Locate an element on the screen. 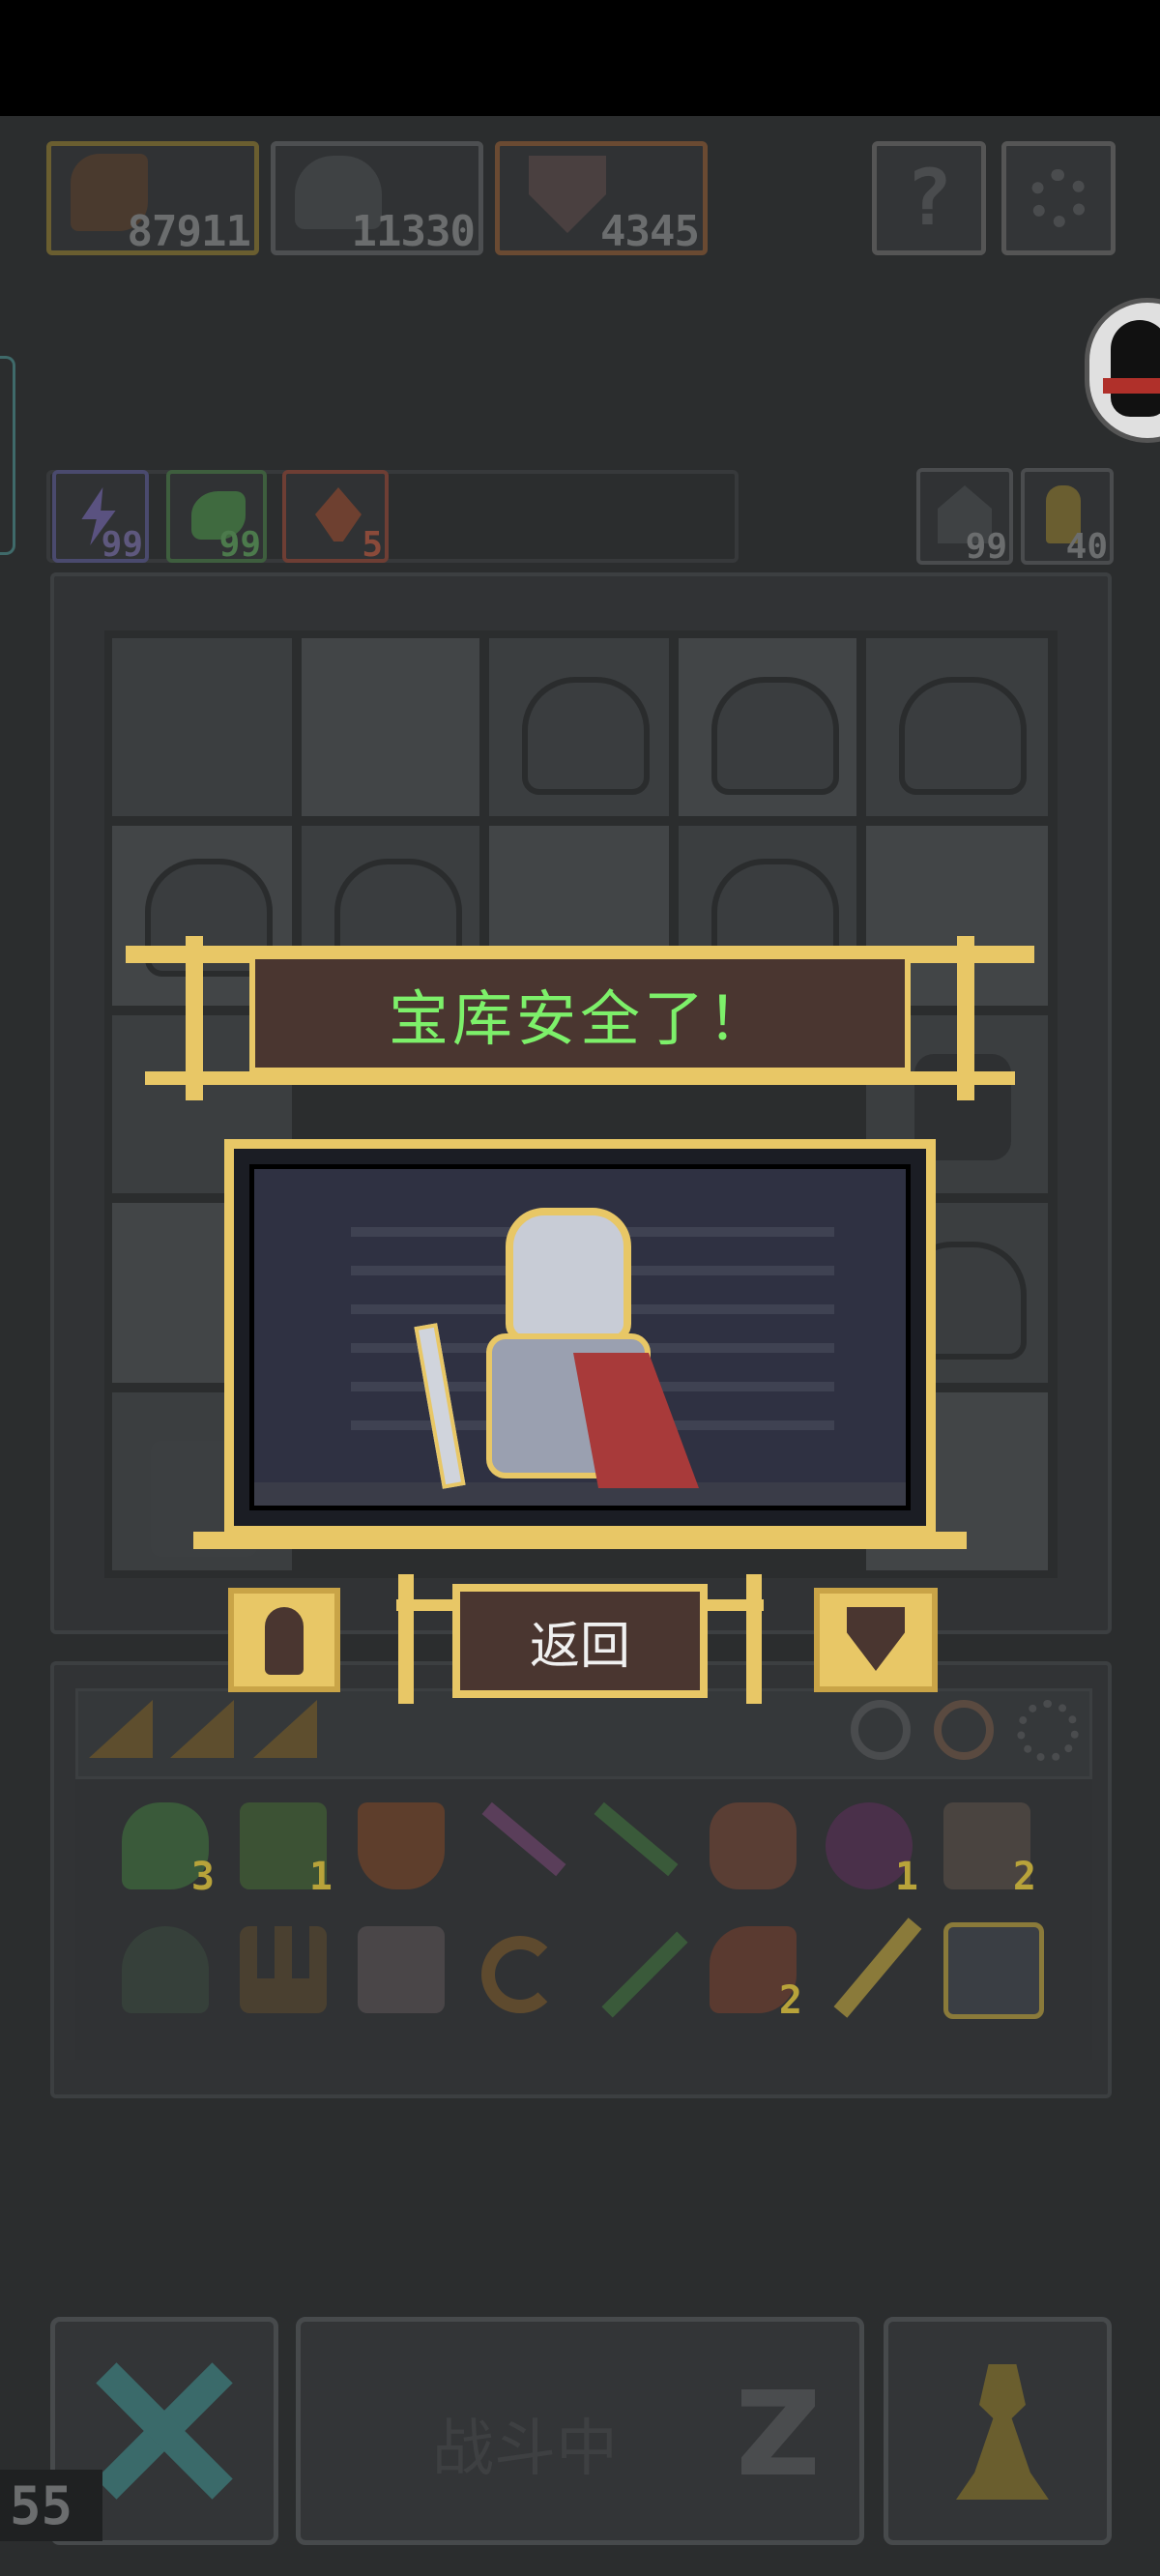 This screenshot has width=1160, height=2576. heart-shield-icon is located at coordinates (876, 1639).